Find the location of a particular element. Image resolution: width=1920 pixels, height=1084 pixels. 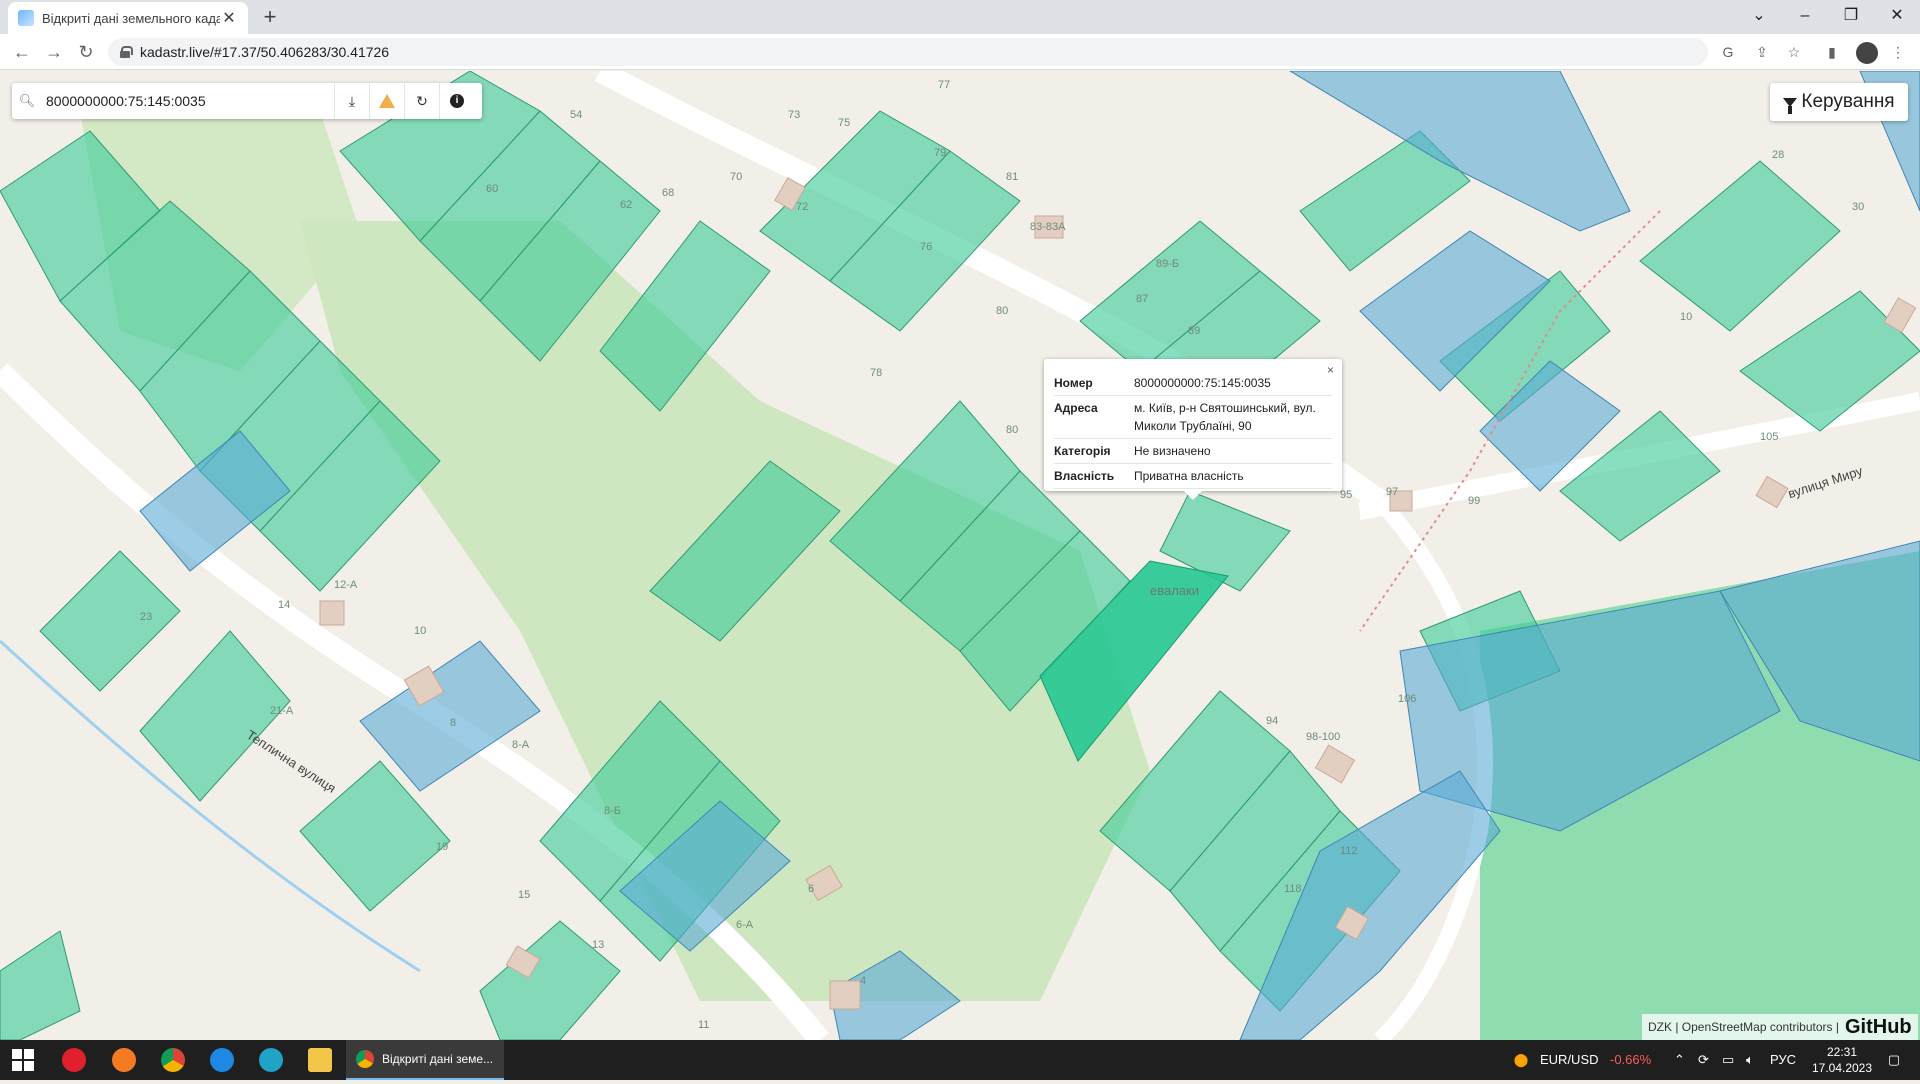

popup-value: Приватна власність is located at coordinates (1189, 476).